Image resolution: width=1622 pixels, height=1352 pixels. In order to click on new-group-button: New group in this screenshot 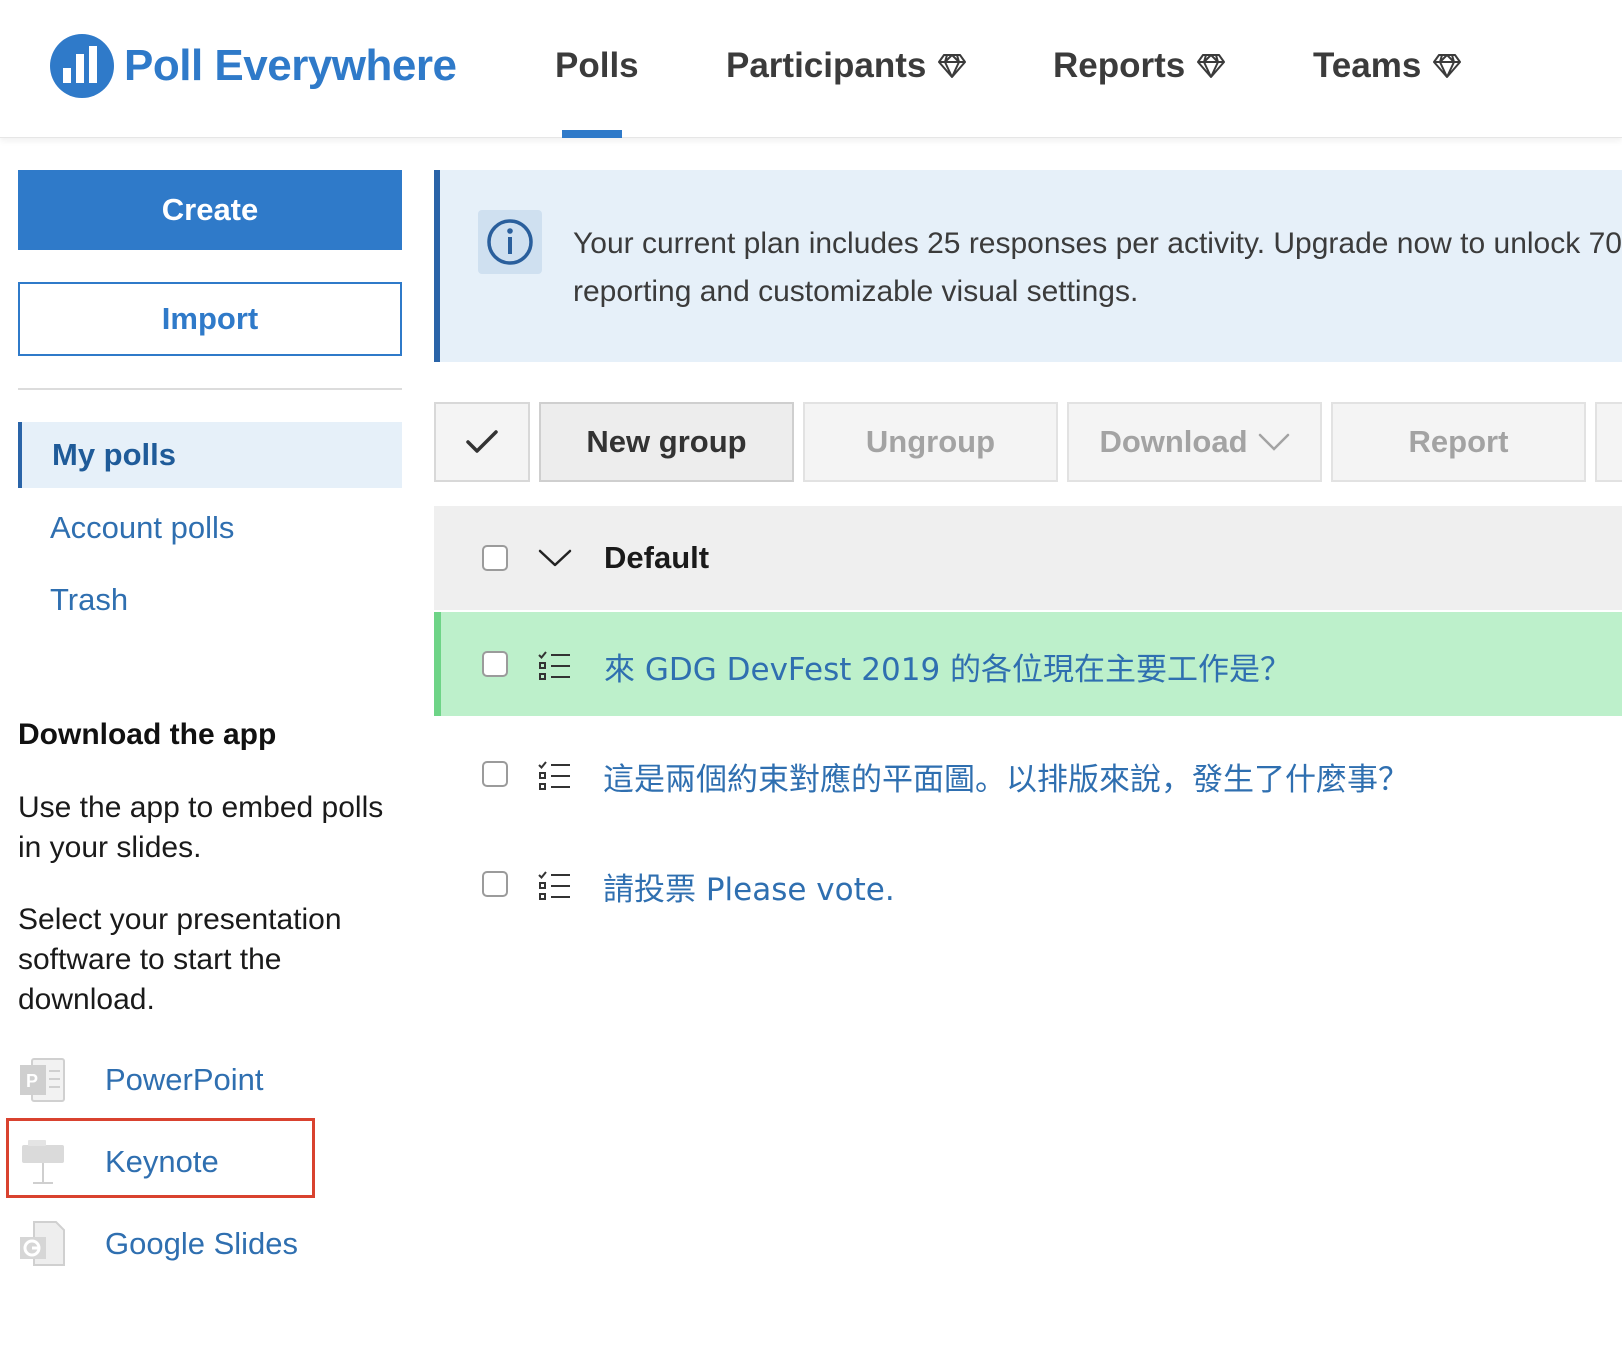, I will do `click(666, 442)`.